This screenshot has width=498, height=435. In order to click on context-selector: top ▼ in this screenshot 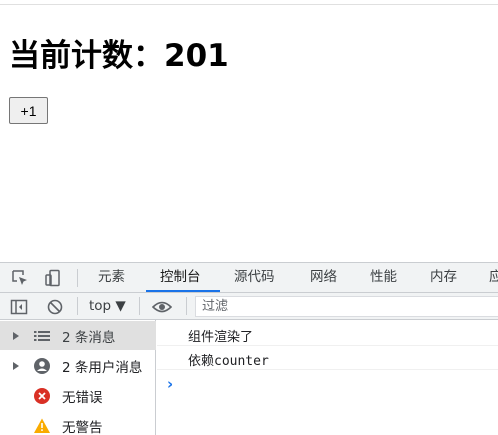, I will do `click(107, 306)`.